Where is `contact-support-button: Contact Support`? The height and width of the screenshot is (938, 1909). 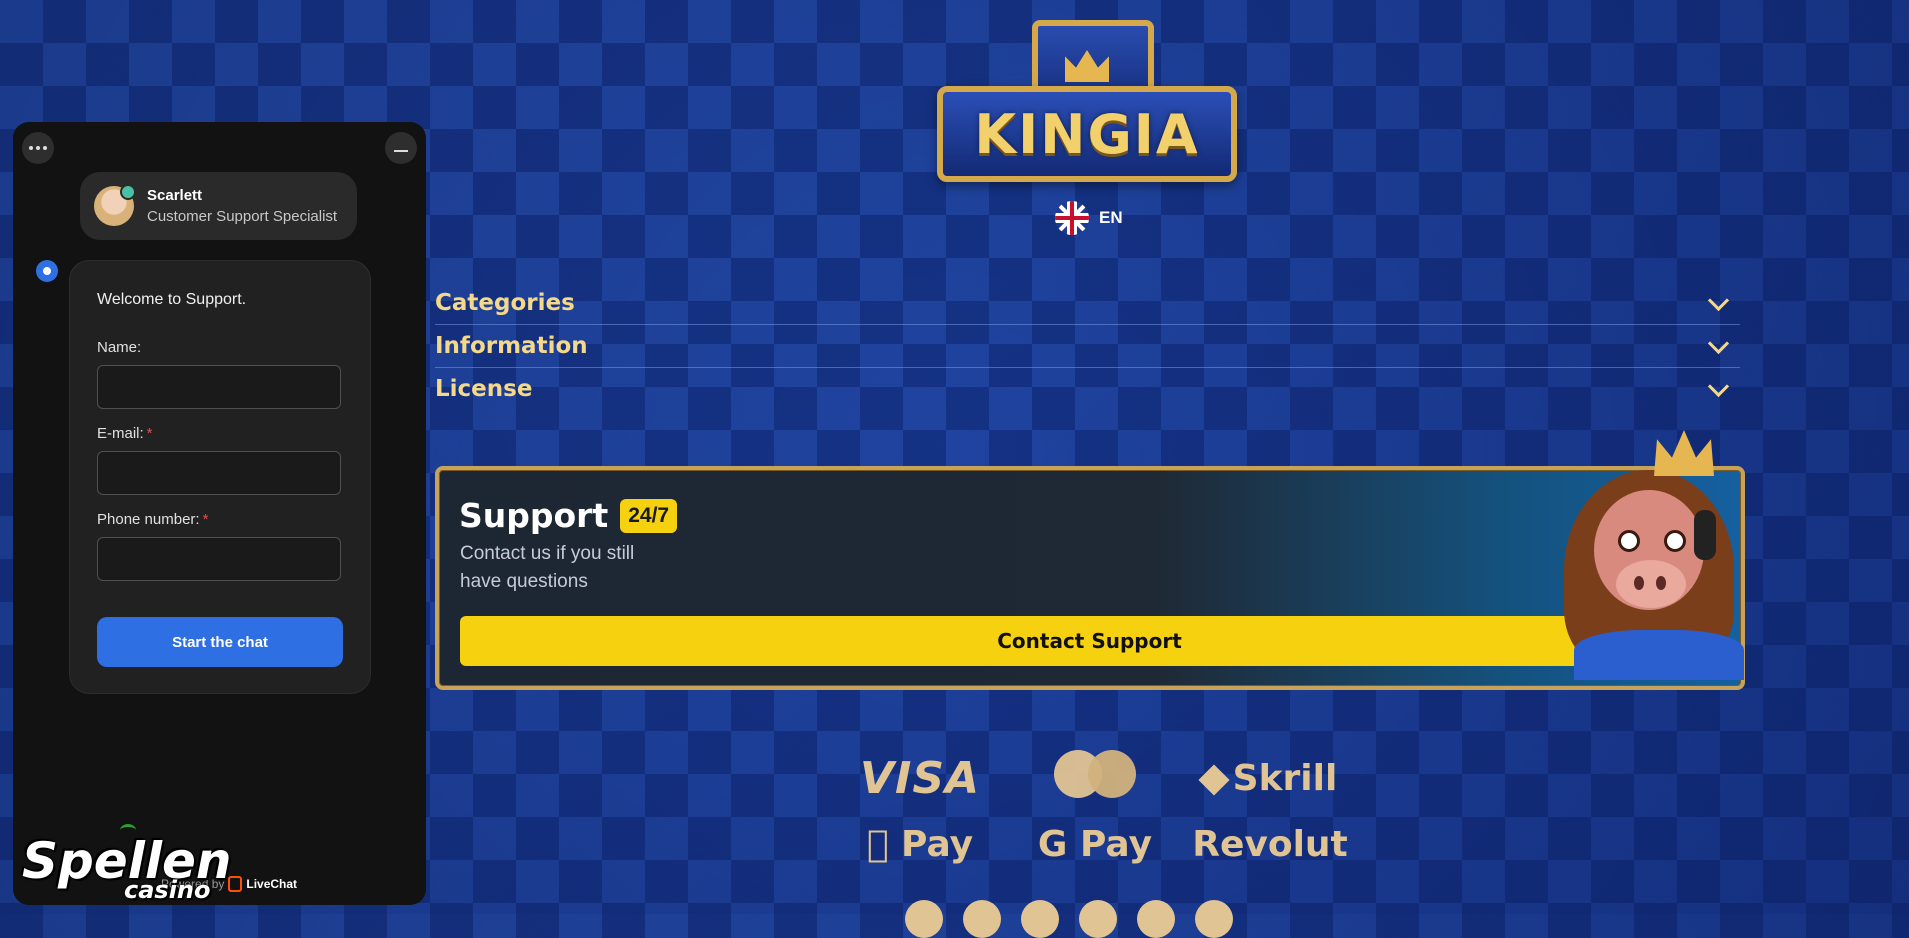
contact-support-button: Contact Support is located at coordinates (1089, 641).